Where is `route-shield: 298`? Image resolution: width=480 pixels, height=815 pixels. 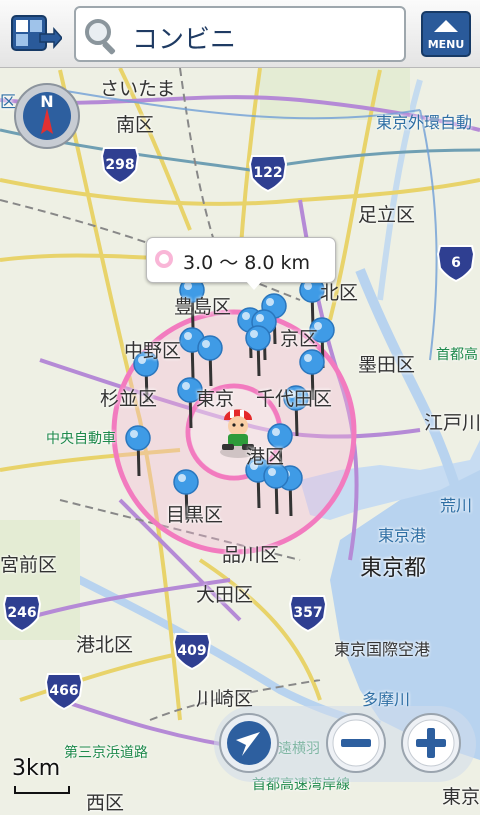
route-shield: 298 is located at coordinates (120, 165).